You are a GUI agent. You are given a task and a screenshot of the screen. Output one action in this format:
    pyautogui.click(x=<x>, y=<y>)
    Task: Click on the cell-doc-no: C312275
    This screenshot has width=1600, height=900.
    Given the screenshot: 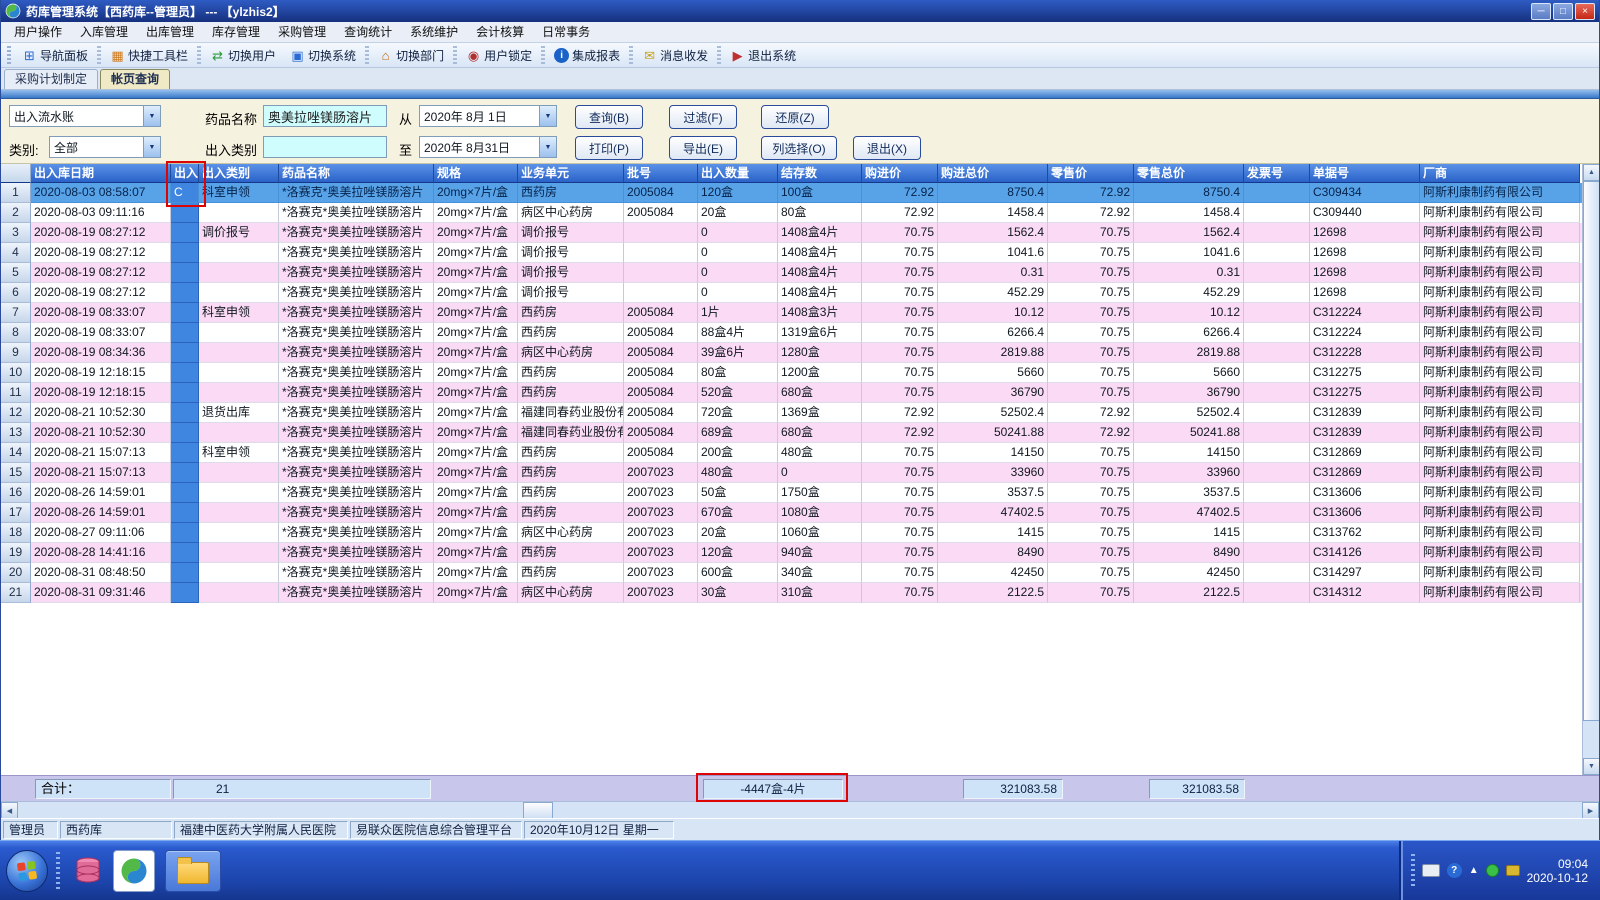 What is the action you would take?
    pyautogui.click(x=1365, y=393)
    